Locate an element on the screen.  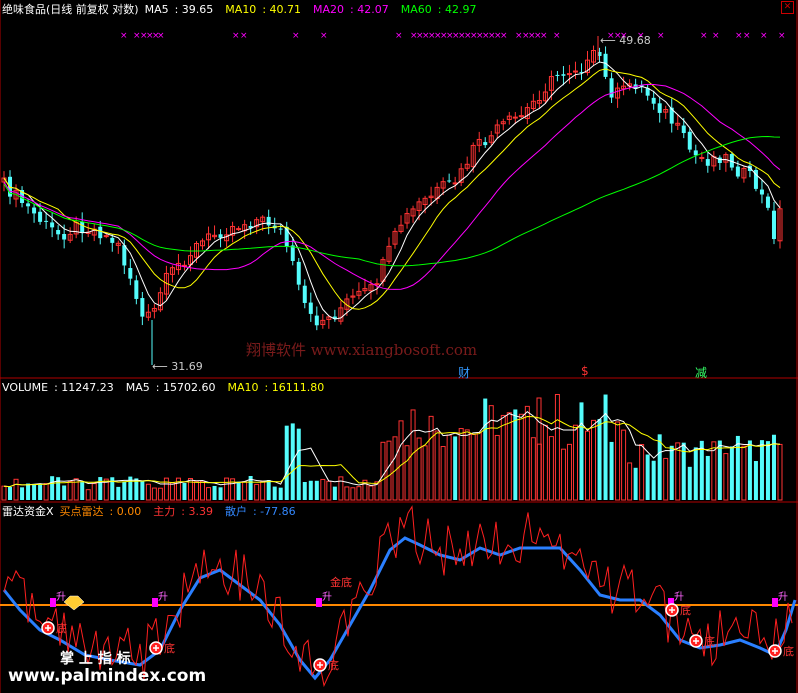
volume-ma10-label: MA10: 16111.80 is located at coordinates (276, 387).